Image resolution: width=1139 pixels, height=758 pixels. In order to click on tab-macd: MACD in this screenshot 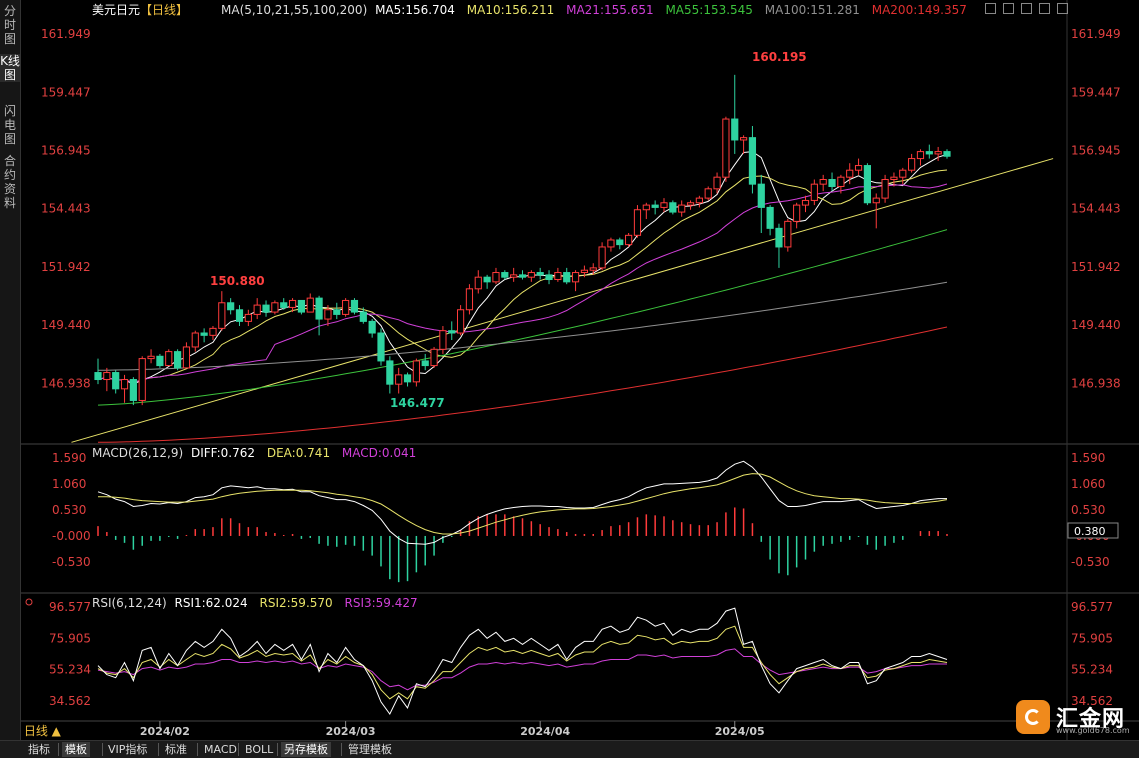, I will do `click(220, 749)`.